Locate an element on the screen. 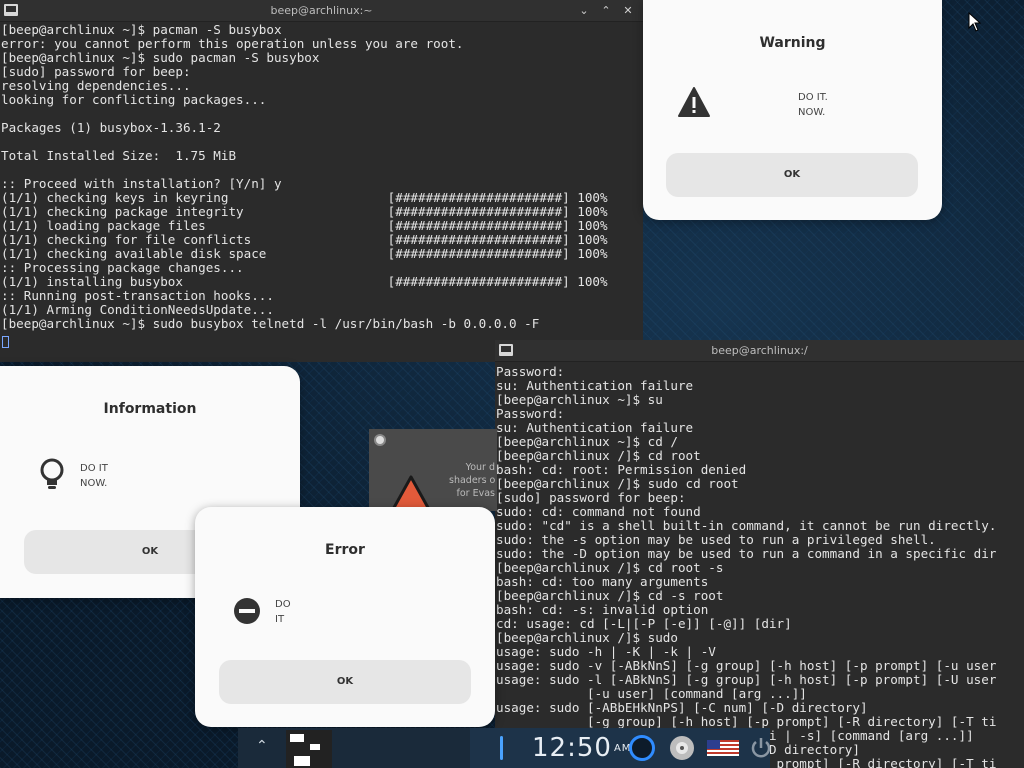 The image size is (1024, 768). app-icon is located at coordinates (380, 440).